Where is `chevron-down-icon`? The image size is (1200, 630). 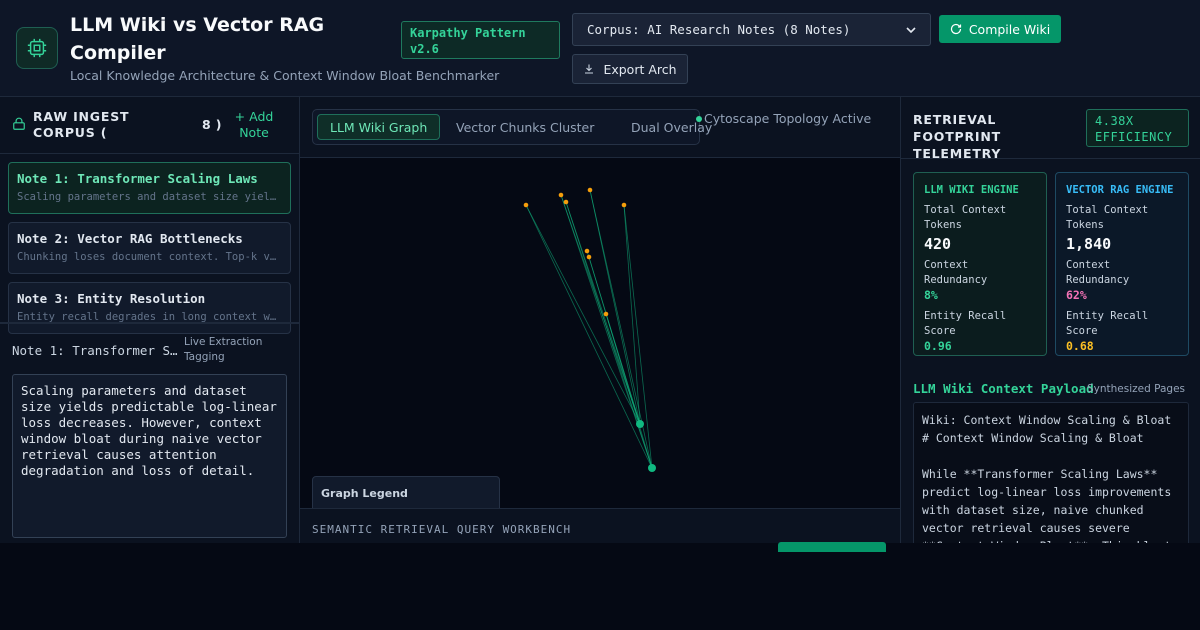 chevron-down-icon is located at coordinates (911, 29).